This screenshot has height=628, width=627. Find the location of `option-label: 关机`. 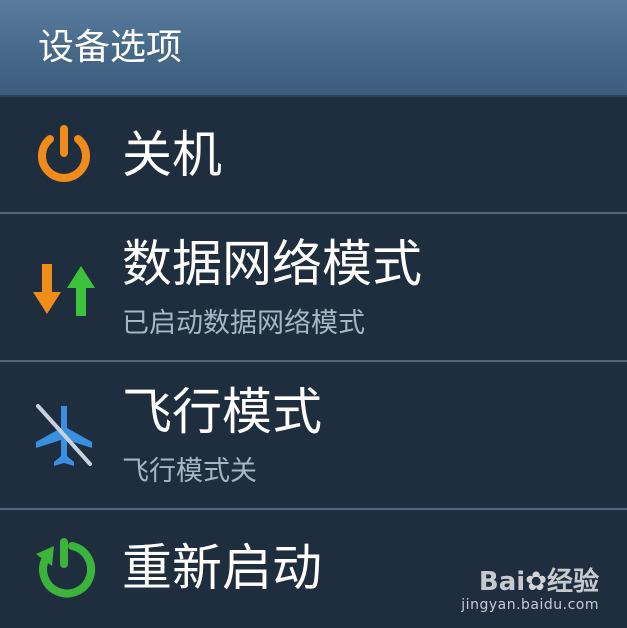

option-label: 关机 is located at coordinates (172, 155).